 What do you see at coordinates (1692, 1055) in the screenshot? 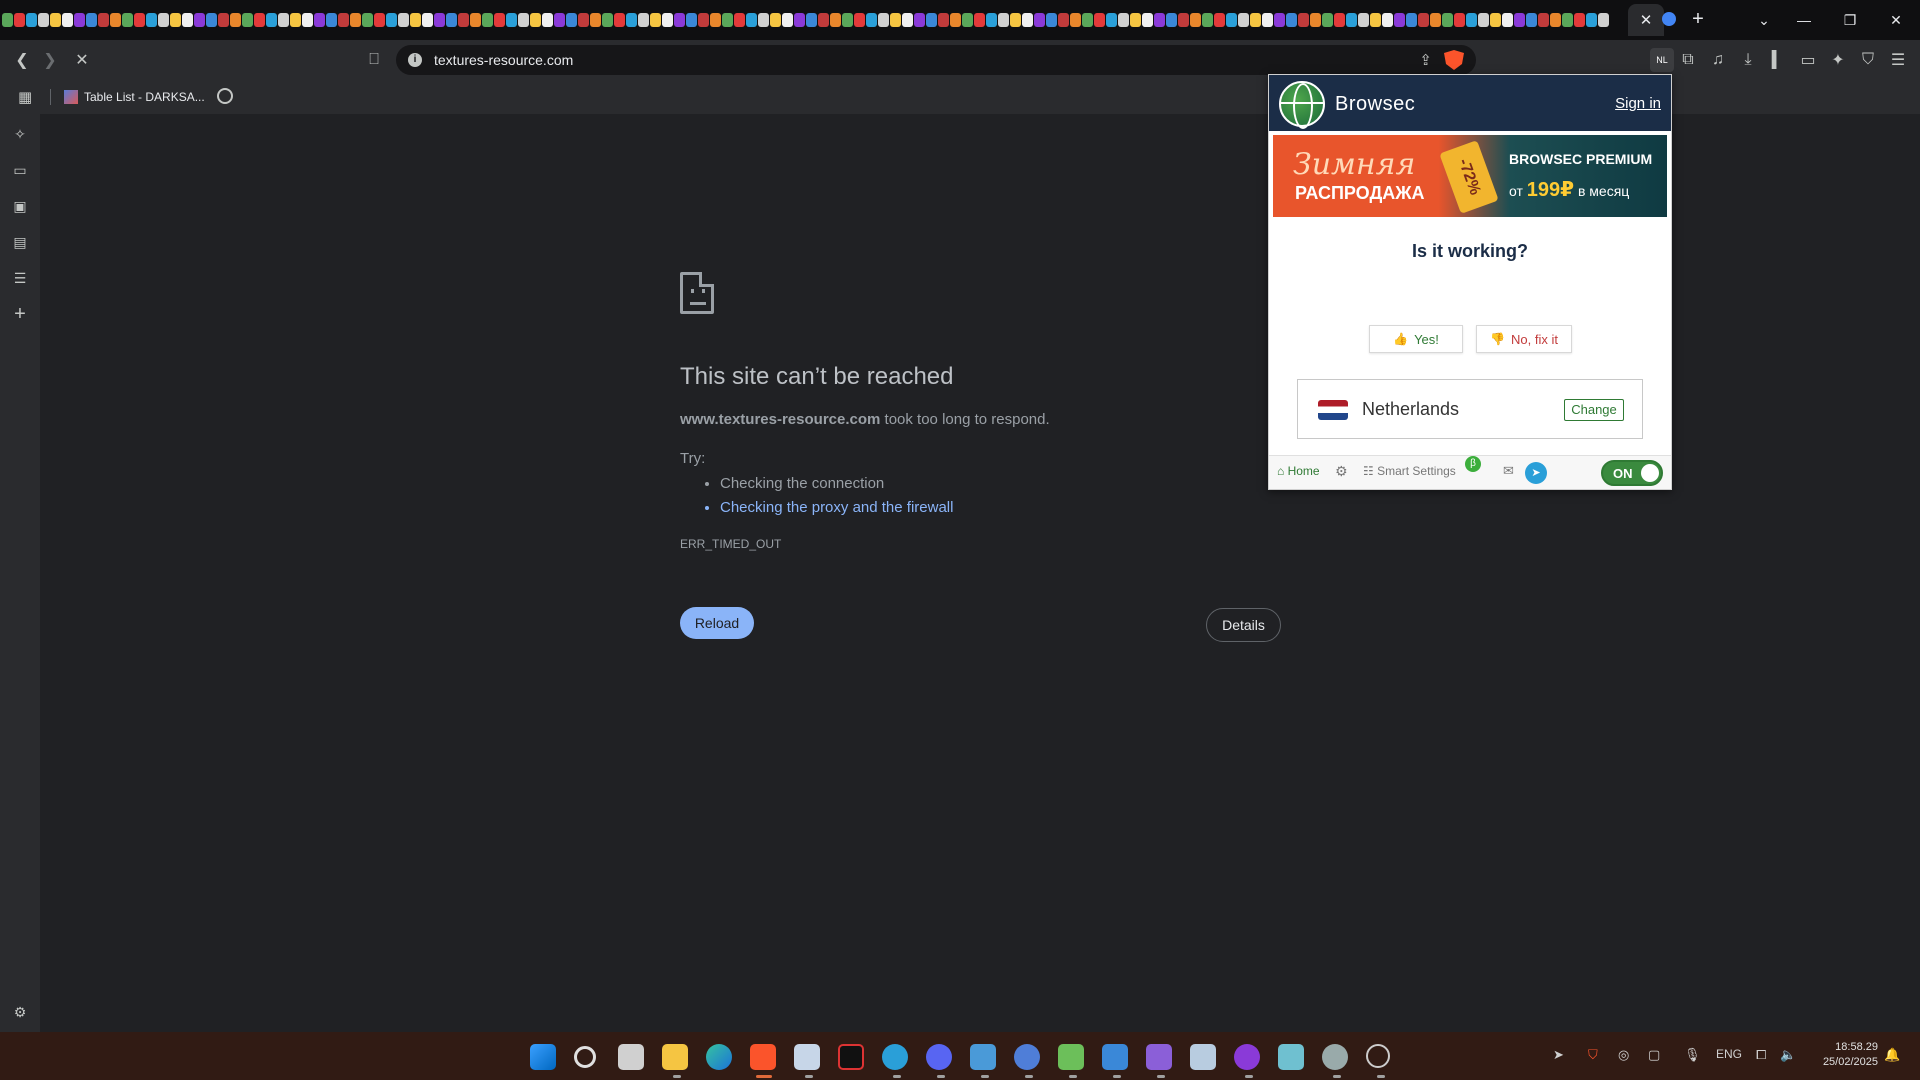
I see `microphone-icon: 🎙` at bounding box center [1692, 1055].